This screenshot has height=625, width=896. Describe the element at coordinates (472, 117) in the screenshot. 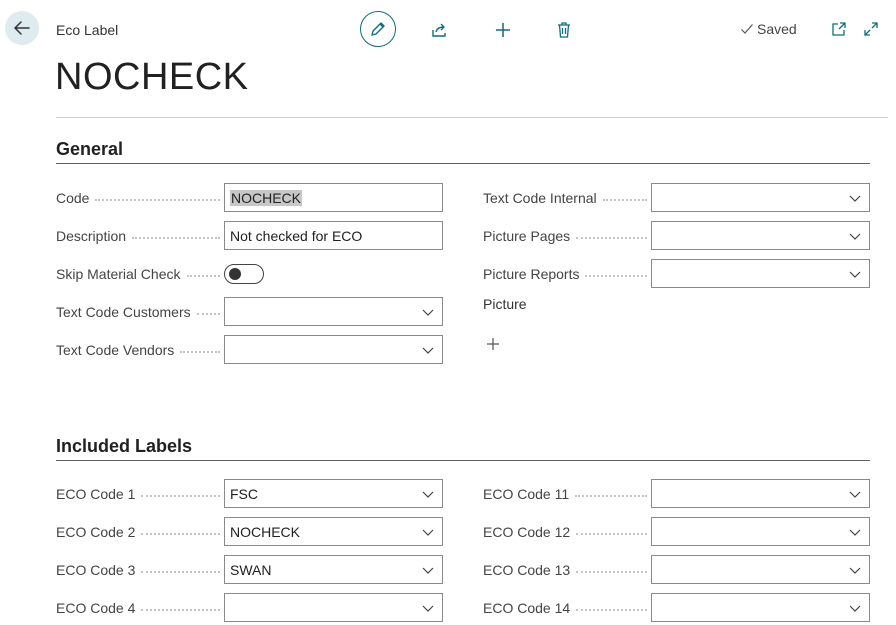

I see `header-divider` at that location.